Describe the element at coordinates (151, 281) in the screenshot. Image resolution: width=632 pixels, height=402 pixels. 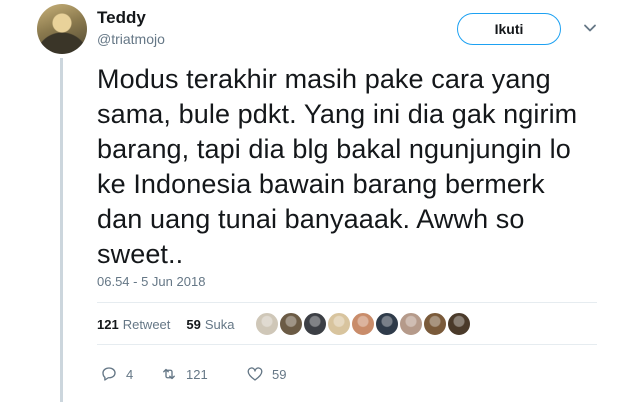
I see `tweet-timestamp: 06.54 - 5 Jun 2018` at that location.